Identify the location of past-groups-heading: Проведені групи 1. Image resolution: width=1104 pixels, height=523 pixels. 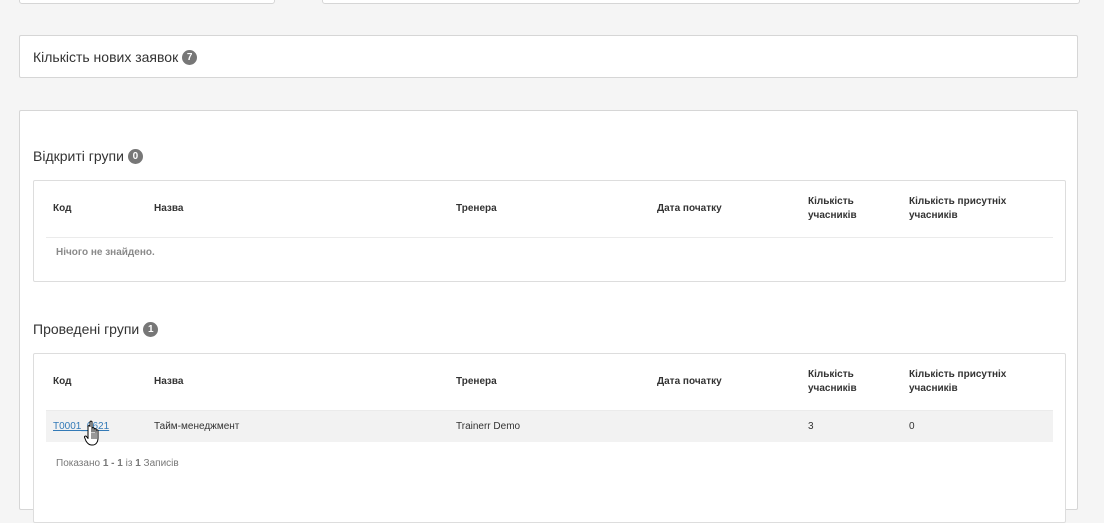
(96, 329).